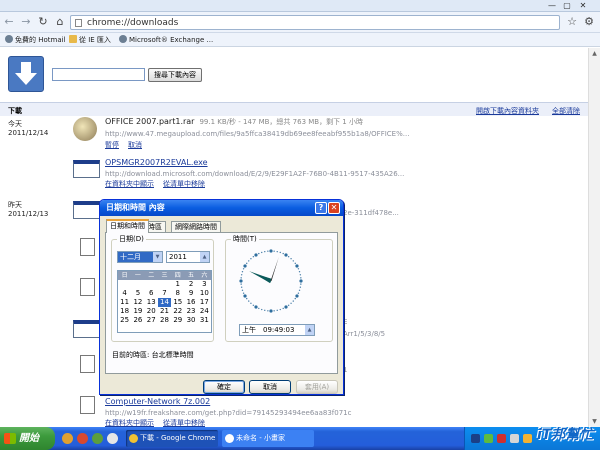 The height and width of the screenshot is (450, 600). I want to click on maximize-icon: ▢, so click(567, 6).